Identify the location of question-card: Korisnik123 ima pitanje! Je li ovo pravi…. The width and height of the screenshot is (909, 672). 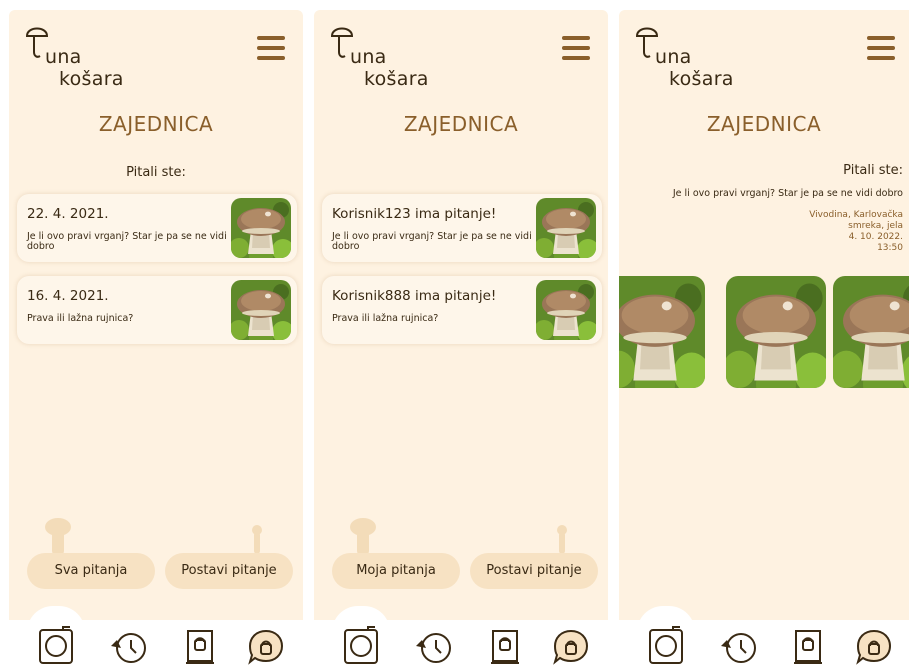
(462, 228).